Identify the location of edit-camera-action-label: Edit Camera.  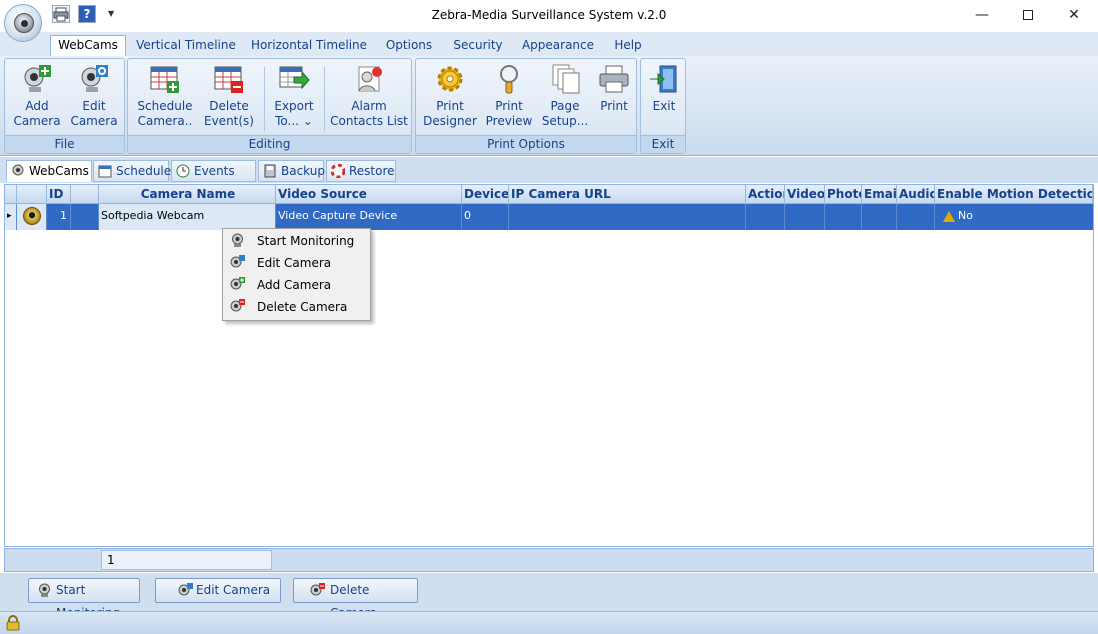
(233, 590).